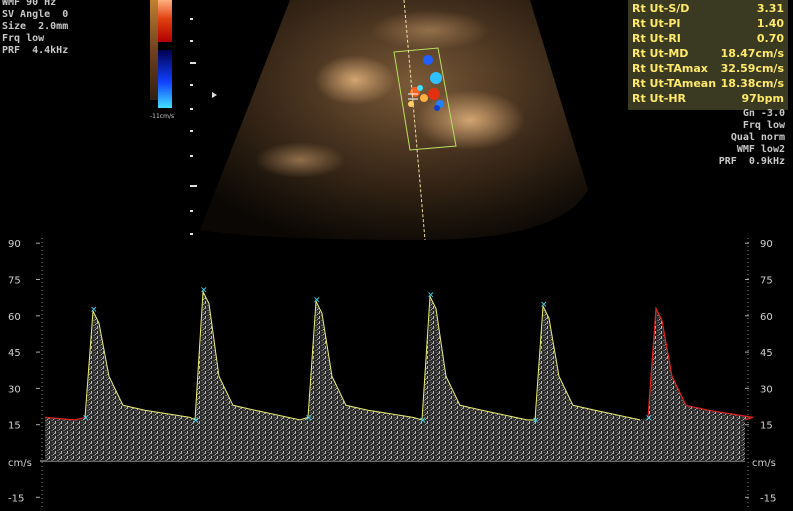 The width and height of the screenshot is (793, 511). What do you see at coordinates (752, 83) in the screenshot?
I see `measurement-value: 18.38cm/s` at bounding box center [752, 83].